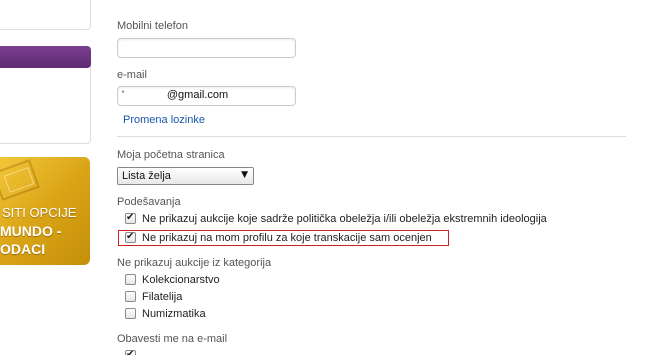  What do you see at coordinates (175, 95) in the screenshot?
I see `email-value: ' @gmail.com` at bounding box center [175, 95].